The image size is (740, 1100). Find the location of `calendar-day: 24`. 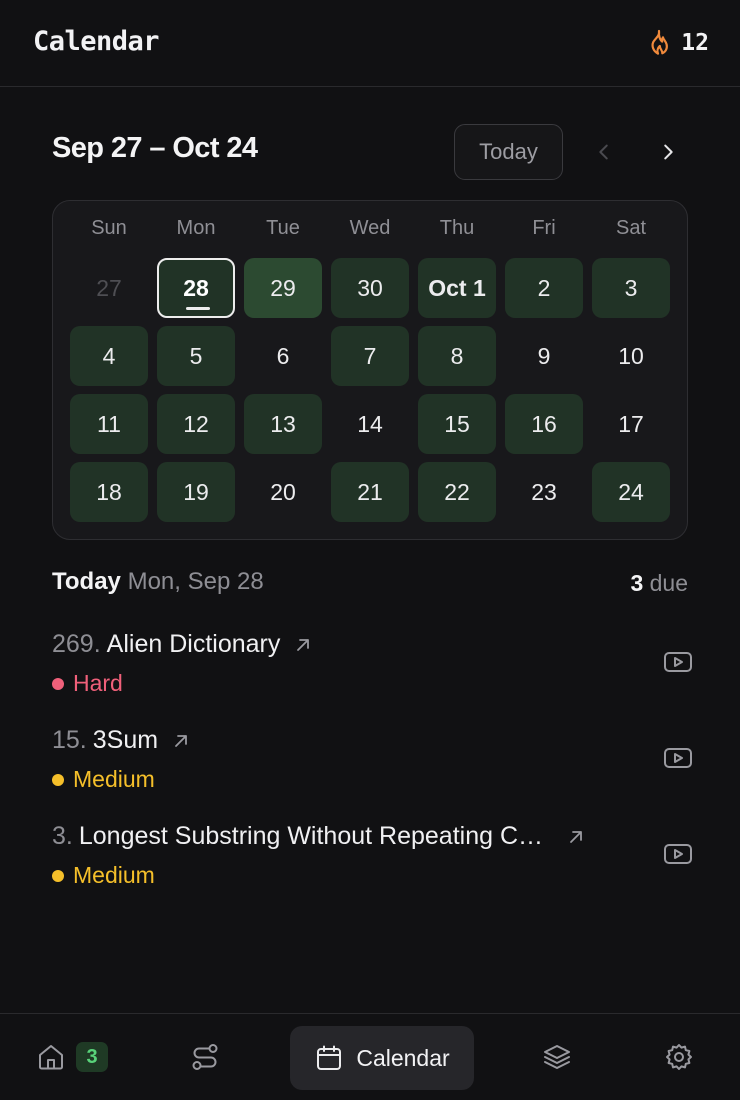

calendar-day: 24 is located at coordinates (631, 492).